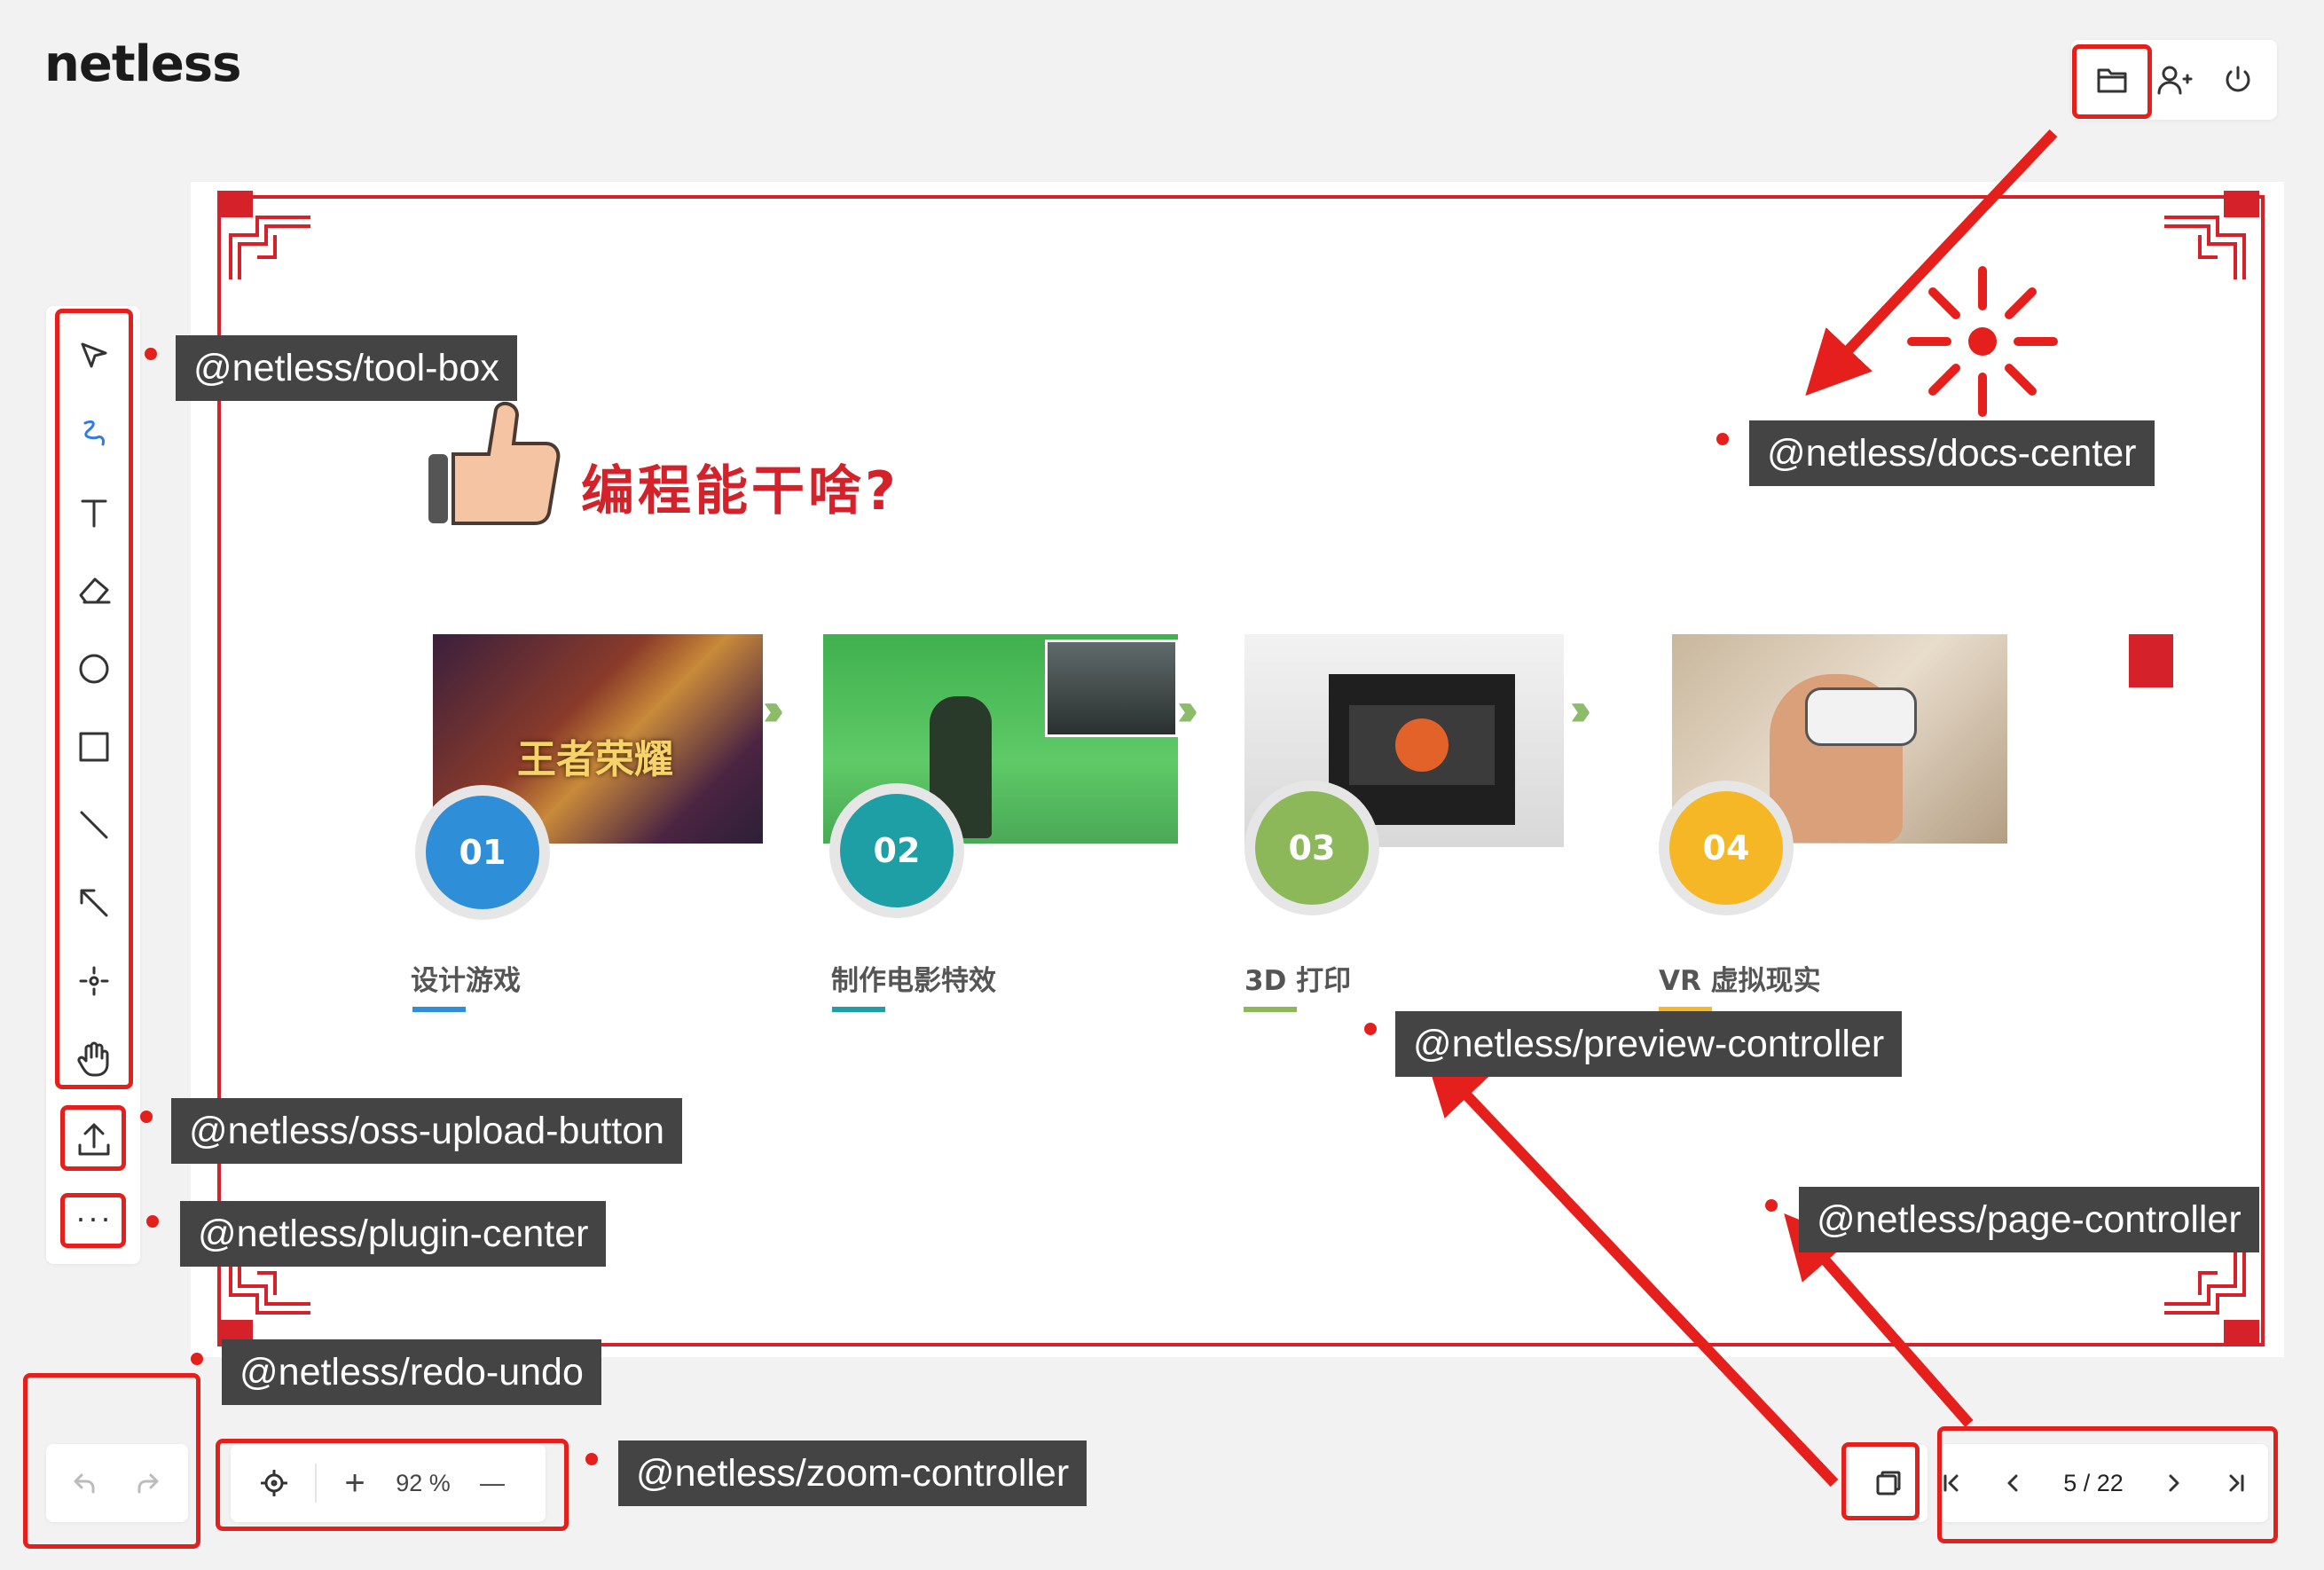 This screenshot has height=1570, width=2324. I want to click on docs-center-highlight, so click(2112, 81).